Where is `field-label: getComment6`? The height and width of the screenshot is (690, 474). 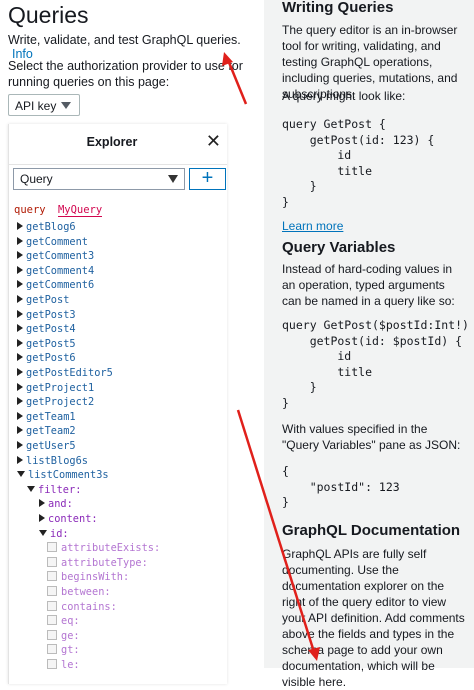
field-label: getComment6 is located at coordinates (60, 285).